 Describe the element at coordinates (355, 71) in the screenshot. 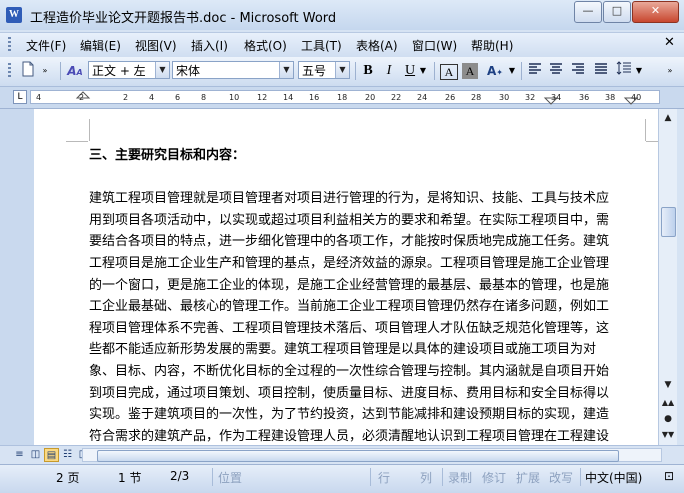

I see `toolbar-separator` at that location.